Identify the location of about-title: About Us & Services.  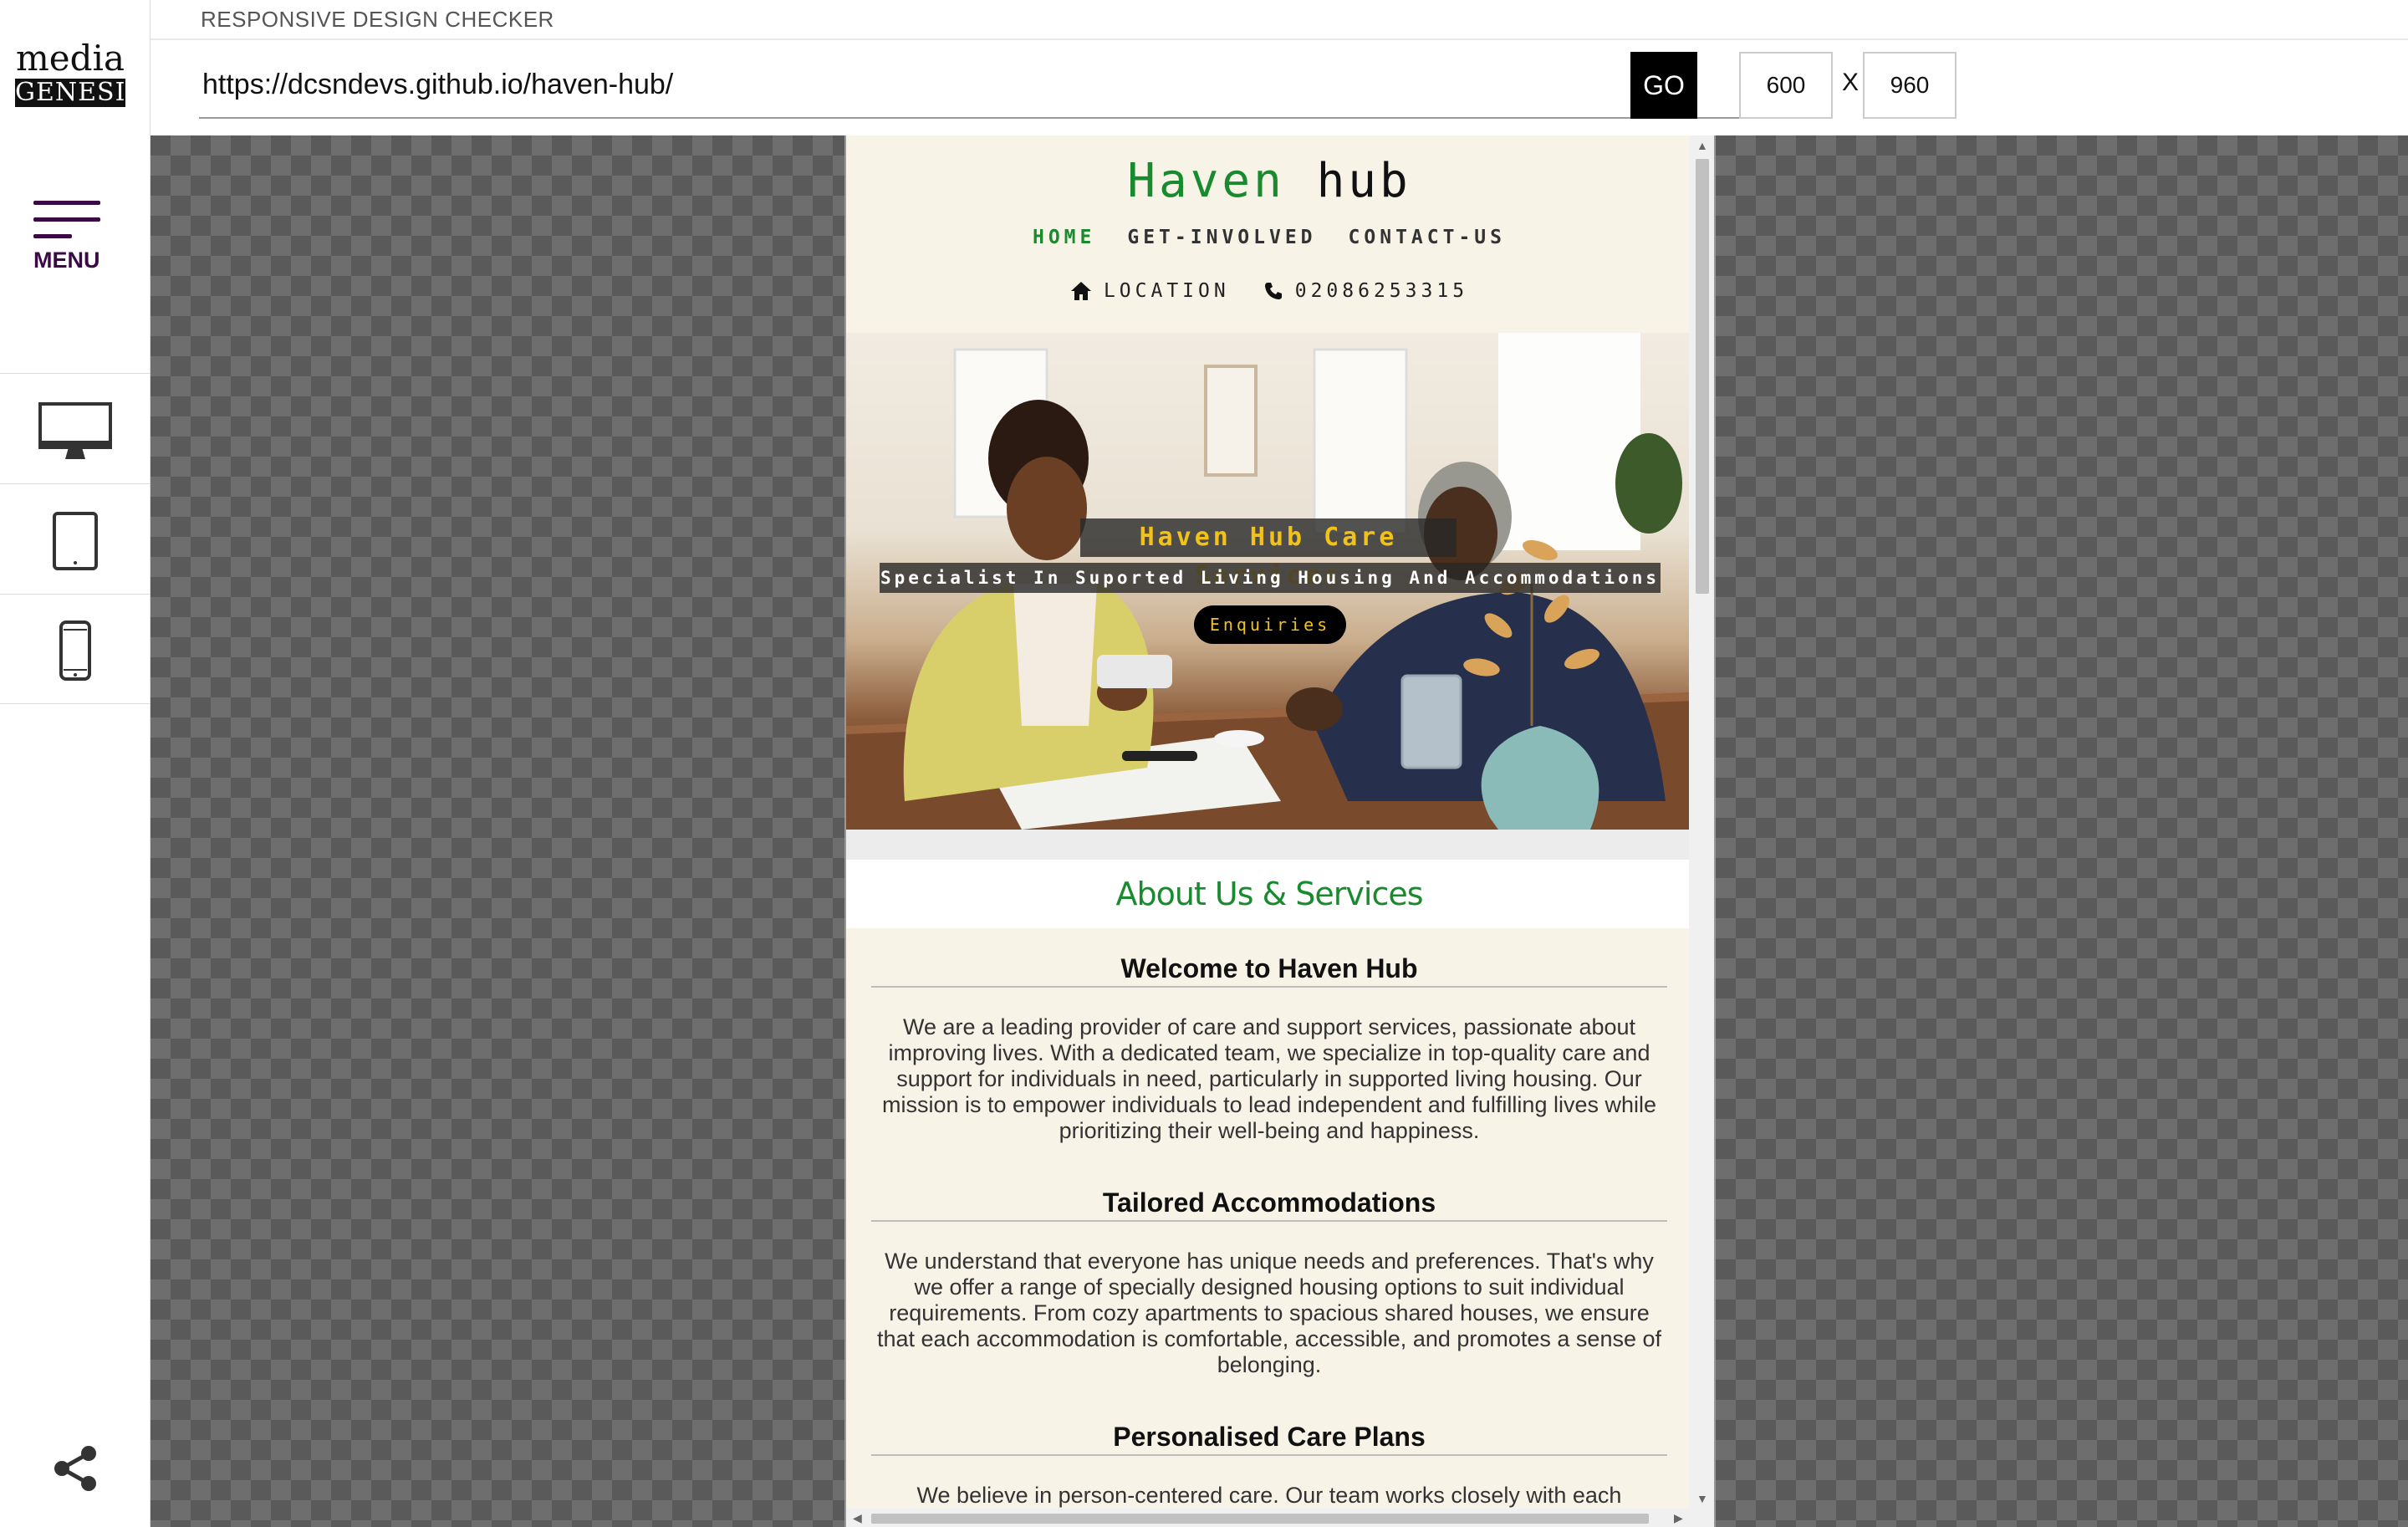
(1269, 894).